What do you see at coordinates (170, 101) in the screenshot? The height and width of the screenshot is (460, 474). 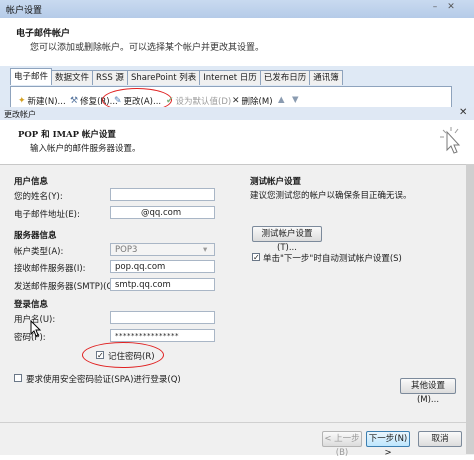 I see `checkmark-icon: ✔` at bounding box center [170, 101].